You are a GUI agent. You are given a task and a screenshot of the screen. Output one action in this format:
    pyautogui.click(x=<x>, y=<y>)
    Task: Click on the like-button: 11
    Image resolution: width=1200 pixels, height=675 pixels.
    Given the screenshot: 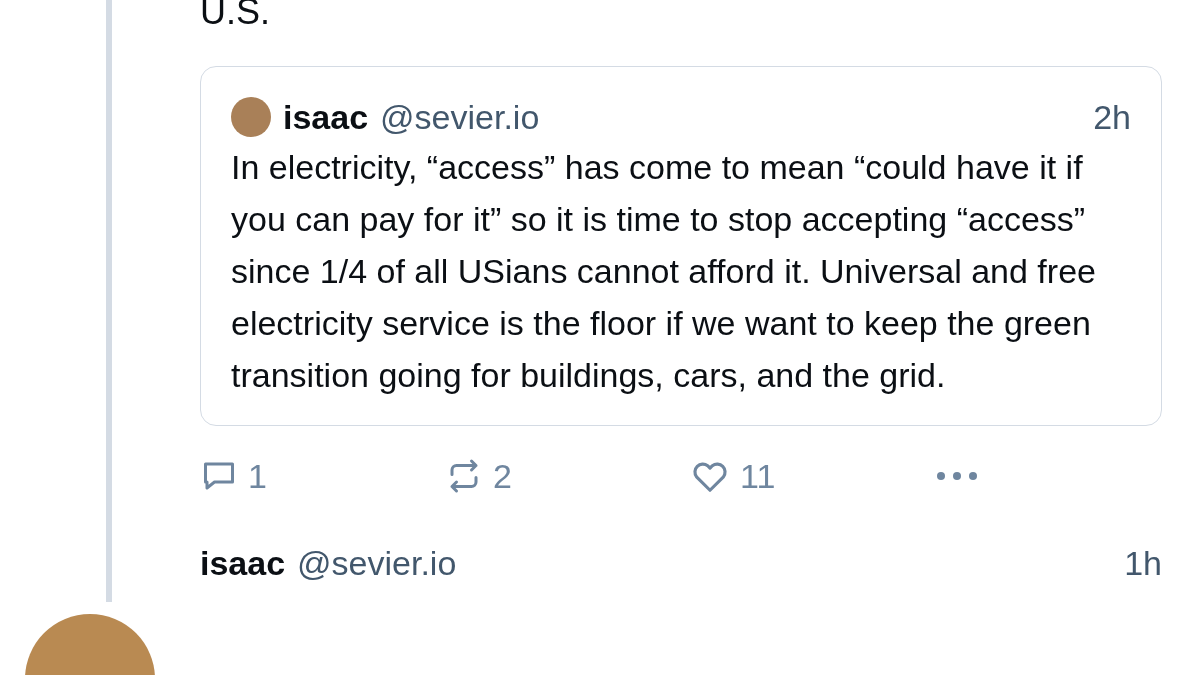 What is the action you would take?
    pyautogui.click(x=812, y=476)
    